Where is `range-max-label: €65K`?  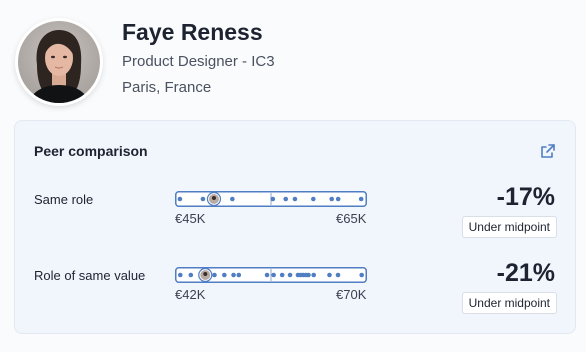 range-max-label: €65K is located at coordinates (351, 218).